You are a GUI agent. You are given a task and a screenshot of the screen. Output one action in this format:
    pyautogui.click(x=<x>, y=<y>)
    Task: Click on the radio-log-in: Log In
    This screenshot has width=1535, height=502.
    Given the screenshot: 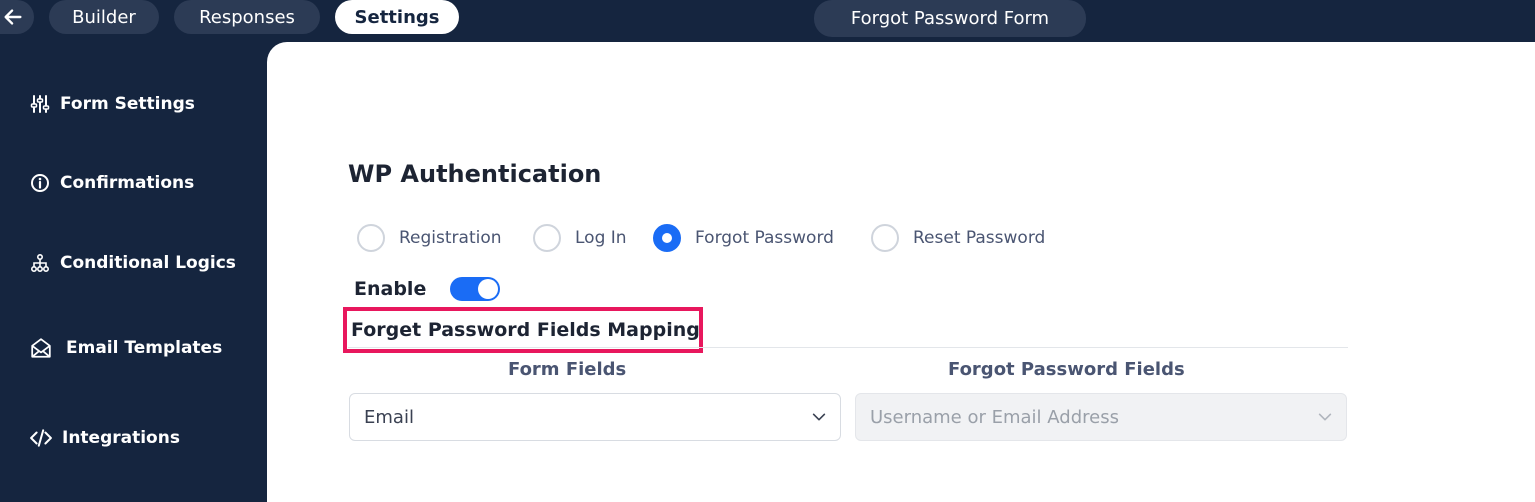 What is the action you would take?
    pyautogui.click(x=580, y=238)
    